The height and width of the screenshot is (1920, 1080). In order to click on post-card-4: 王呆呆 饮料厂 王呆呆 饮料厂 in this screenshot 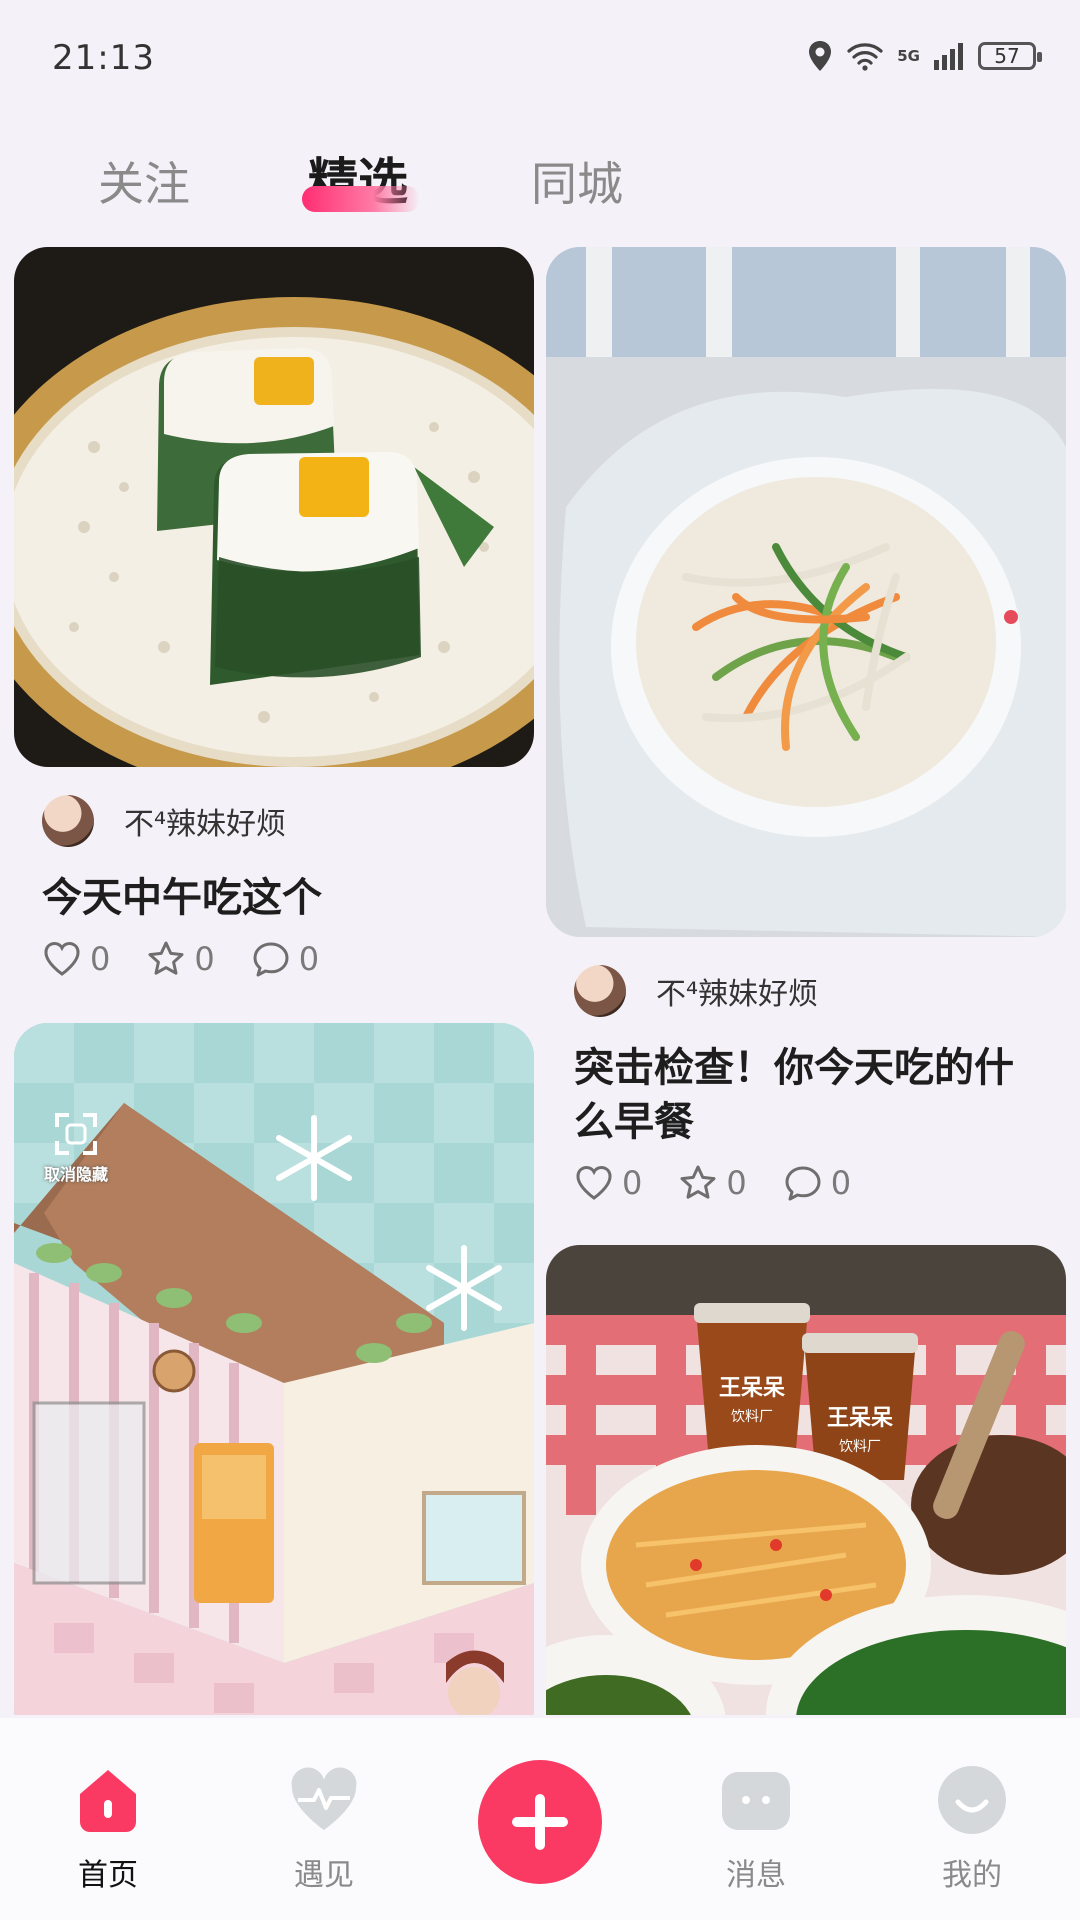, I will do `click(806, 1480)`.